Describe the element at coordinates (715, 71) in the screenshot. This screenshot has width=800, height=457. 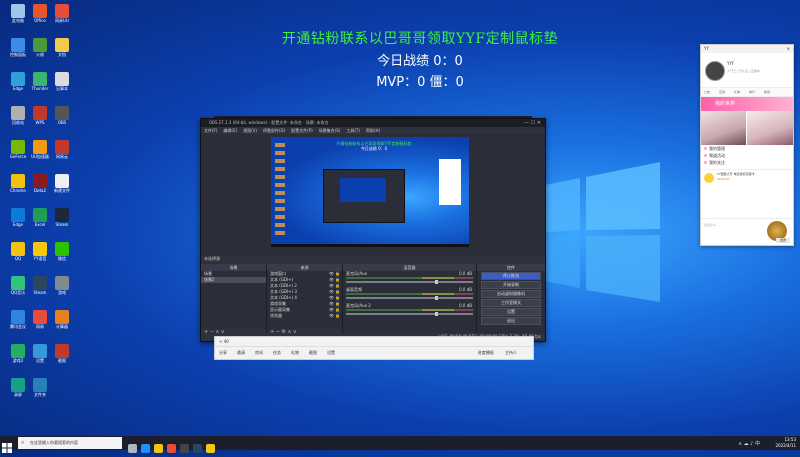
I see `avatar` at that location.